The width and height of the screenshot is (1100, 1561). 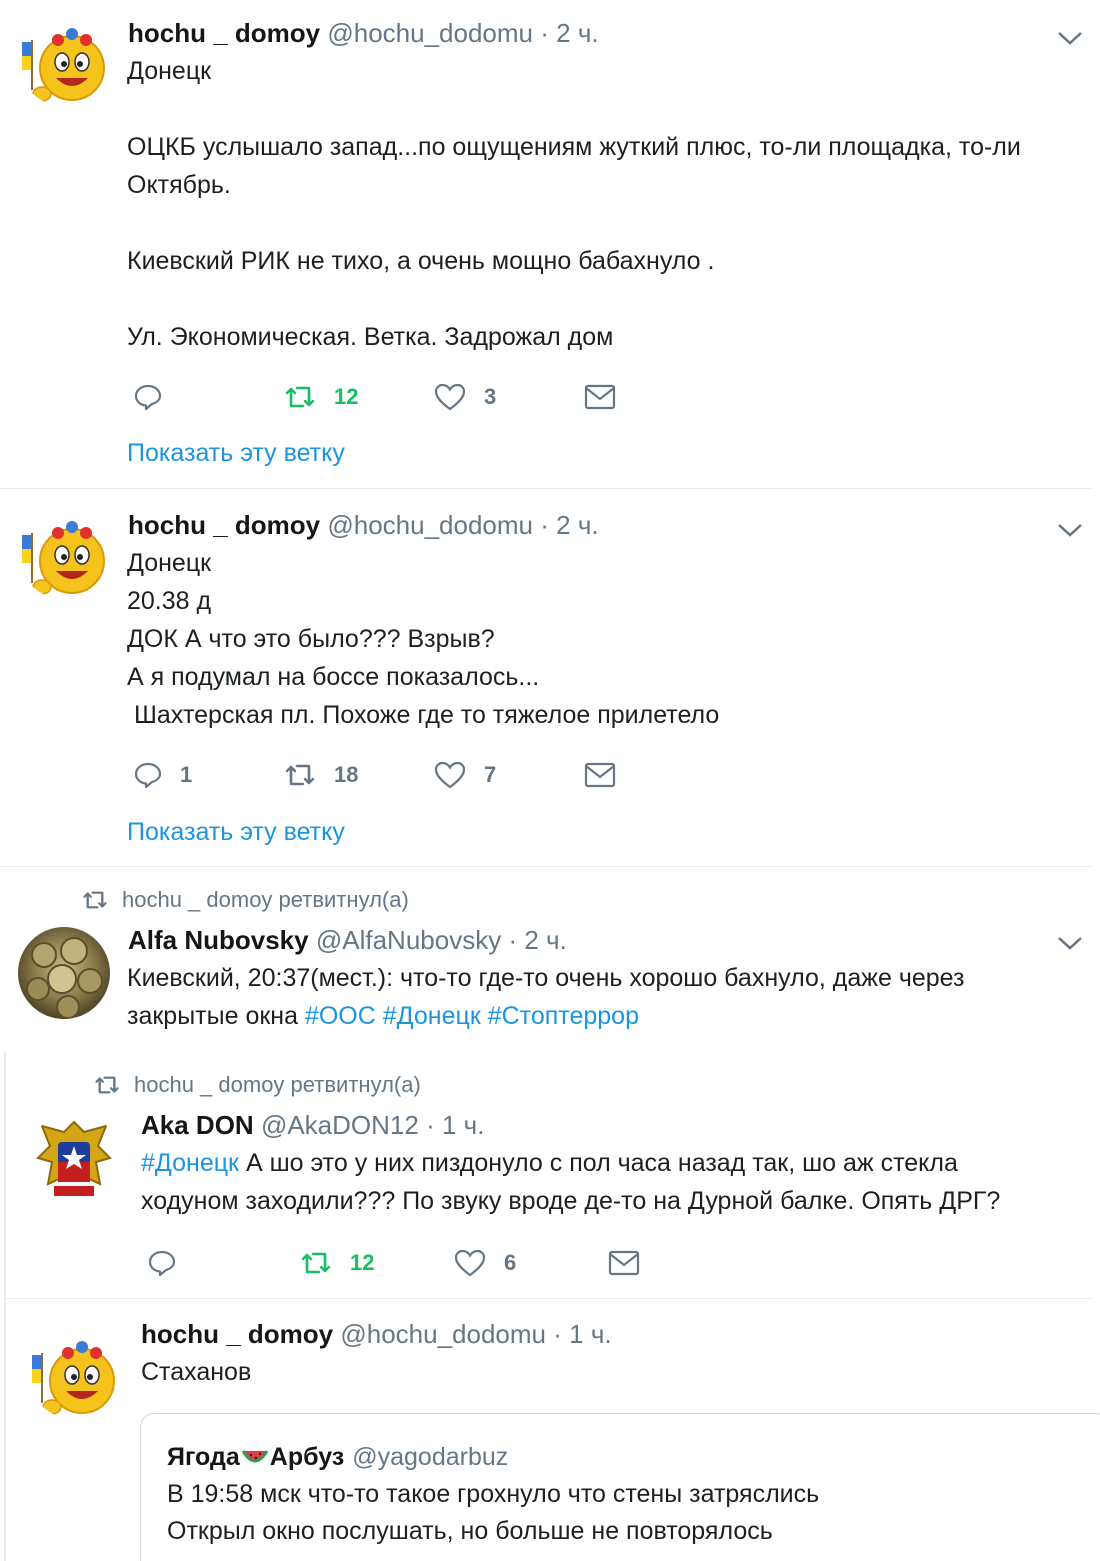 I want to click on tweet-text-line: закрытые окна #ООС #Донецк #Стоптеррор, so click(x=545, y=1016).